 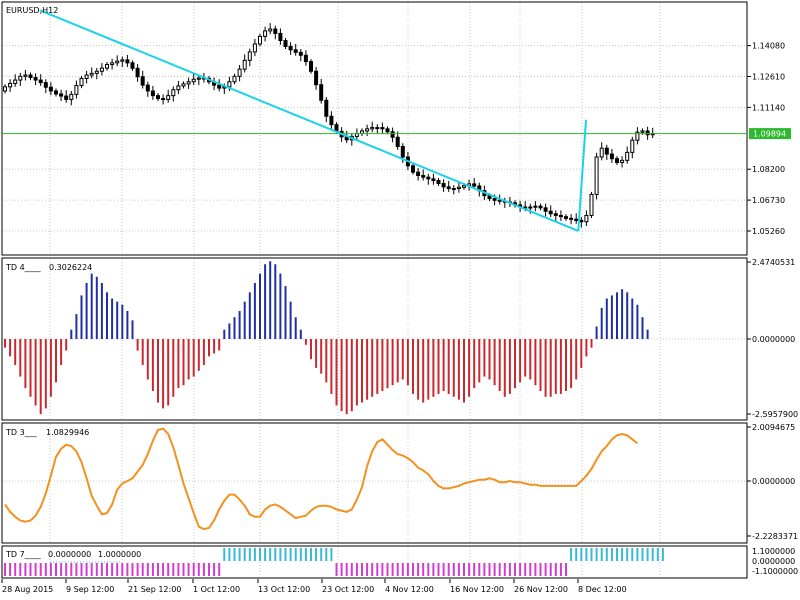 I want to click on time-axis-label: 21 Sep 12:00, so click(x=154, y=589).